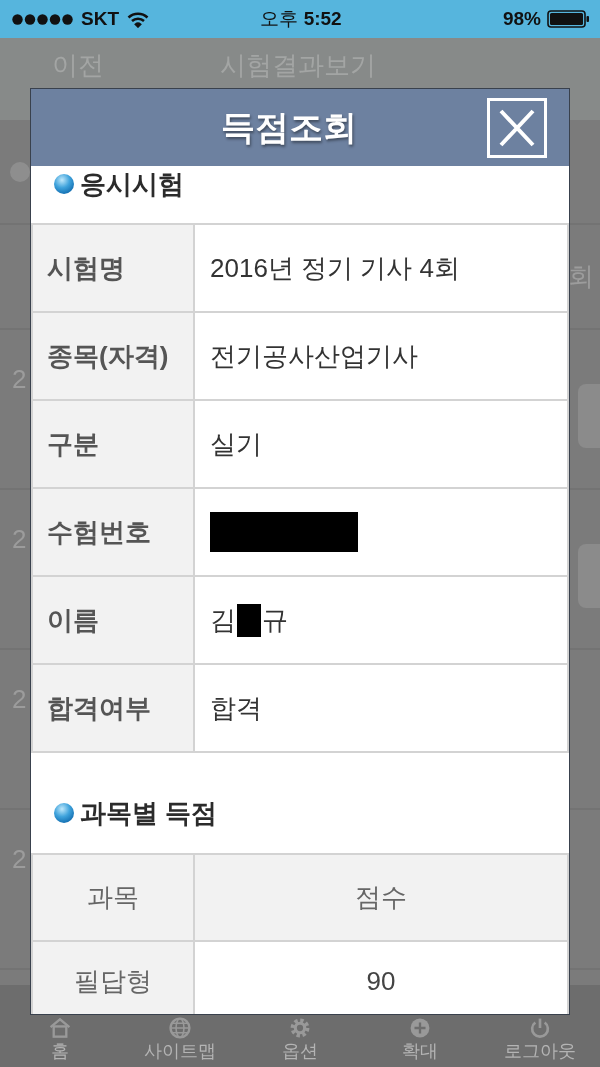 The height and width of the screenshot is (1067, 600). I want to click on table-cell: 90, so click(381, 978).